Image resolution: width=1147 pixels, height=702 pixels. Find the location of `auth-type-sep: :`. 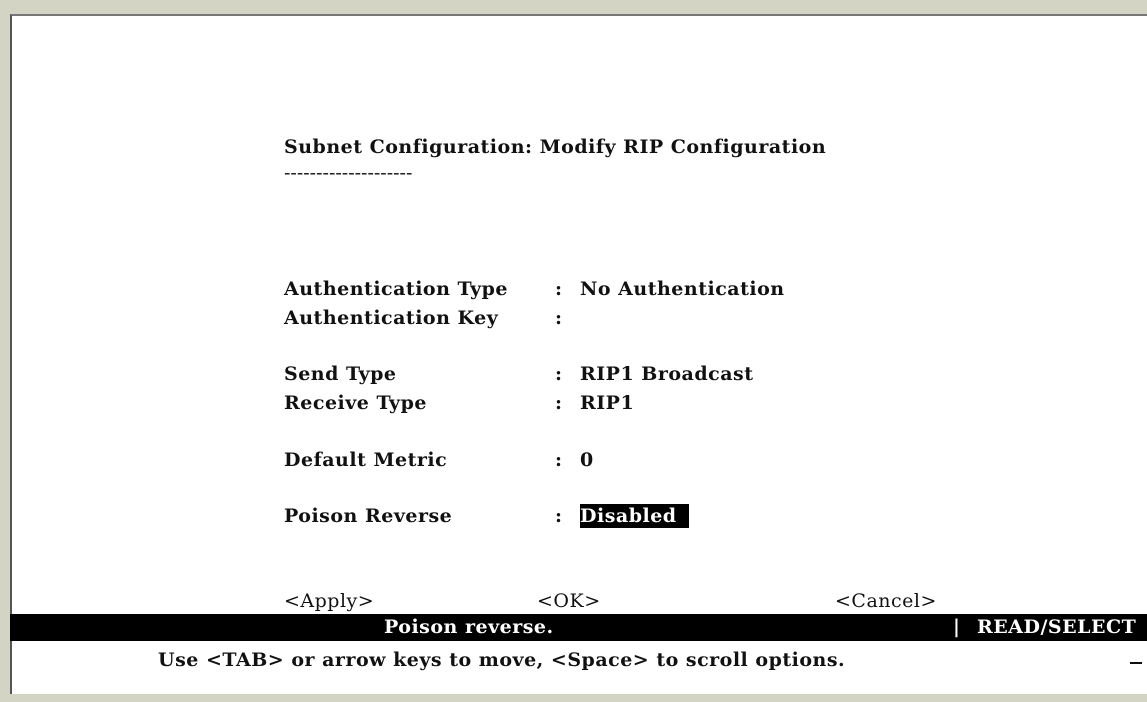

auth-type-sep: : is located at coordinates (559, 289).